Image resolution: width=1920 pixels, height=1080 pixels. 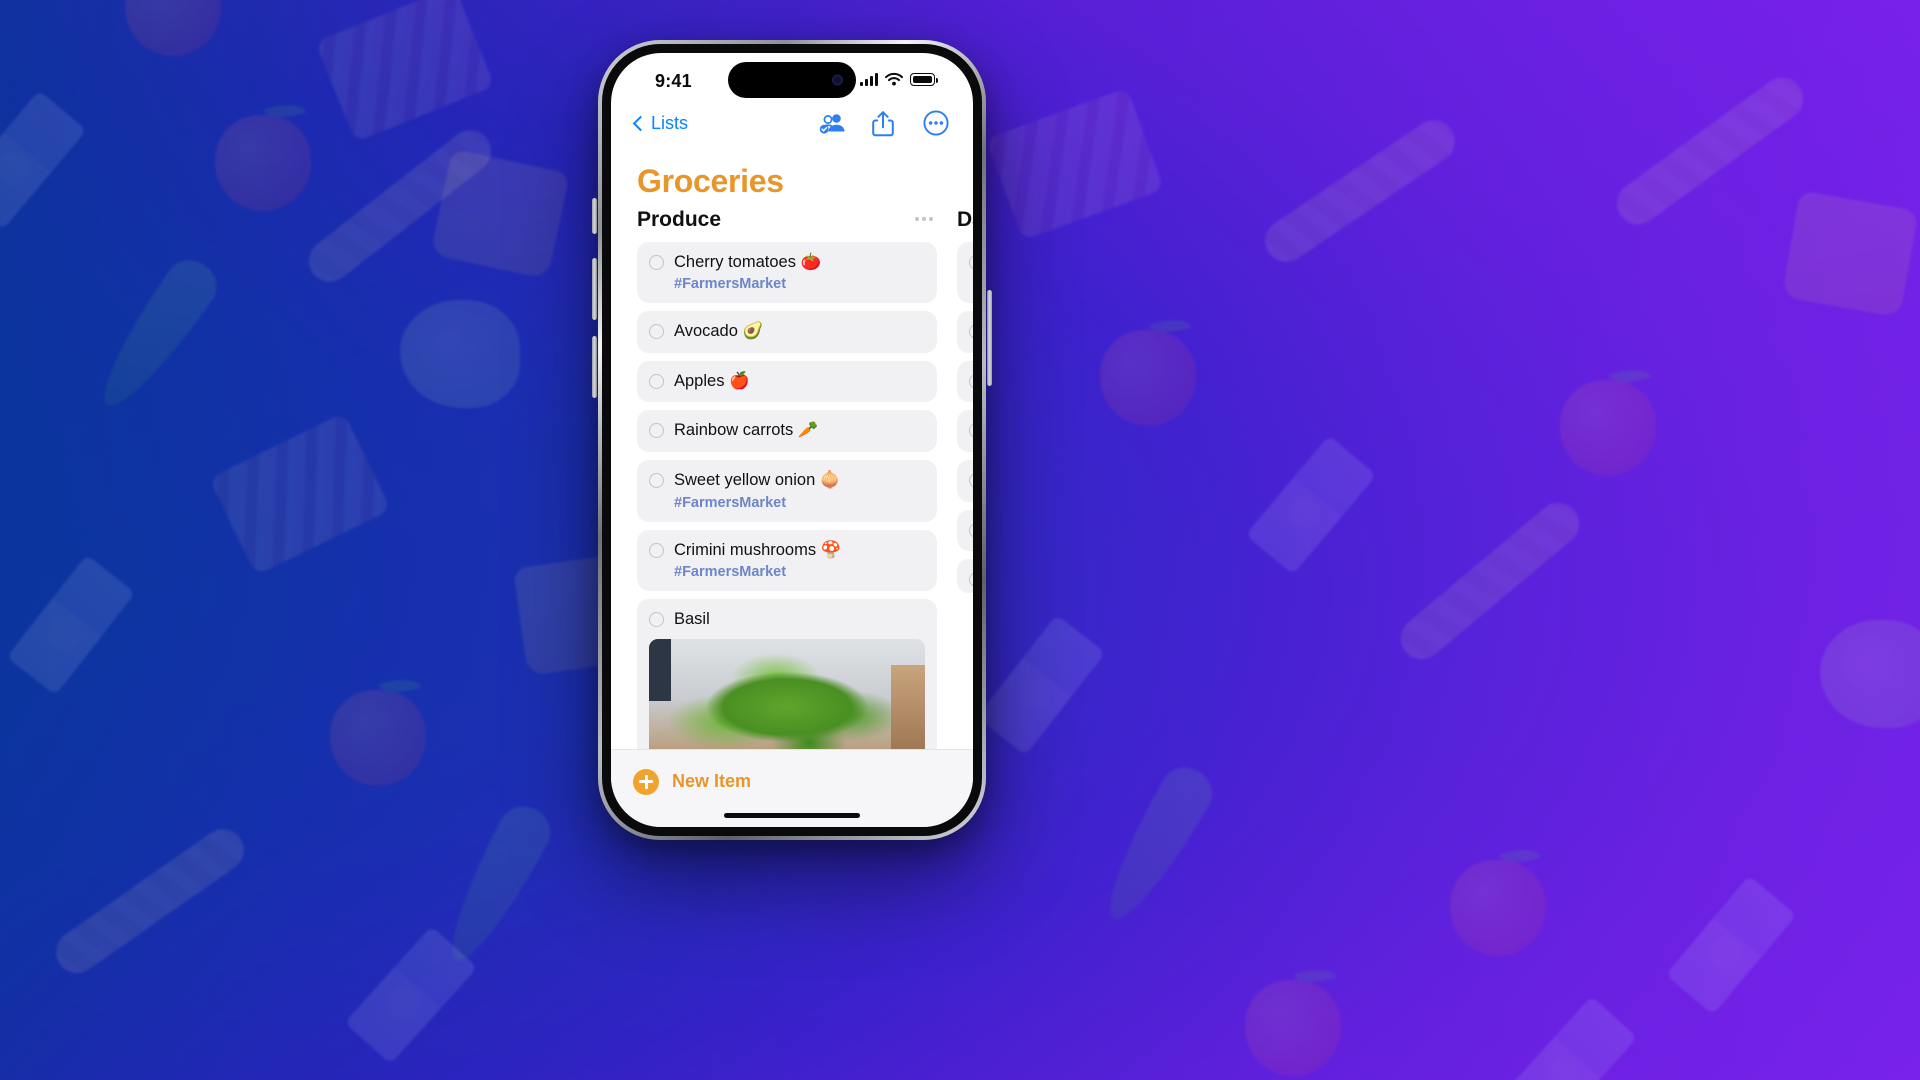 What do you see at coordinates (679, 219) in the screenshot?
I see `column-title: Produce` at bounding box center [679, 219].